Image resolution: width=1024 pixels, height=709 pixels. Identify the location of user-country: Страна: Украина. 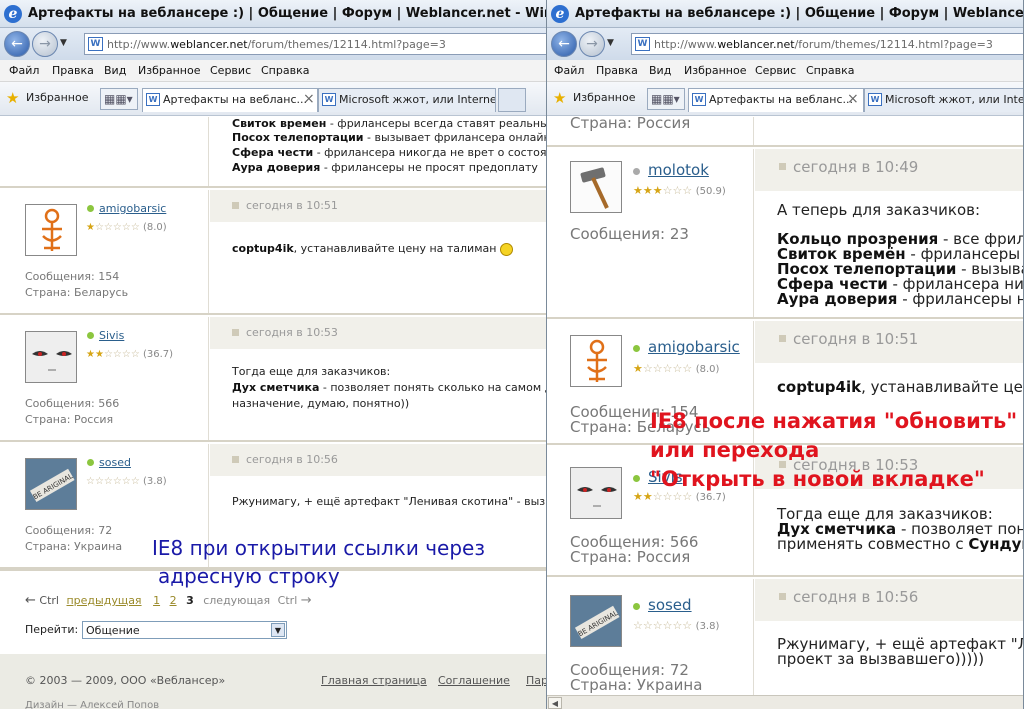
(636, 685).